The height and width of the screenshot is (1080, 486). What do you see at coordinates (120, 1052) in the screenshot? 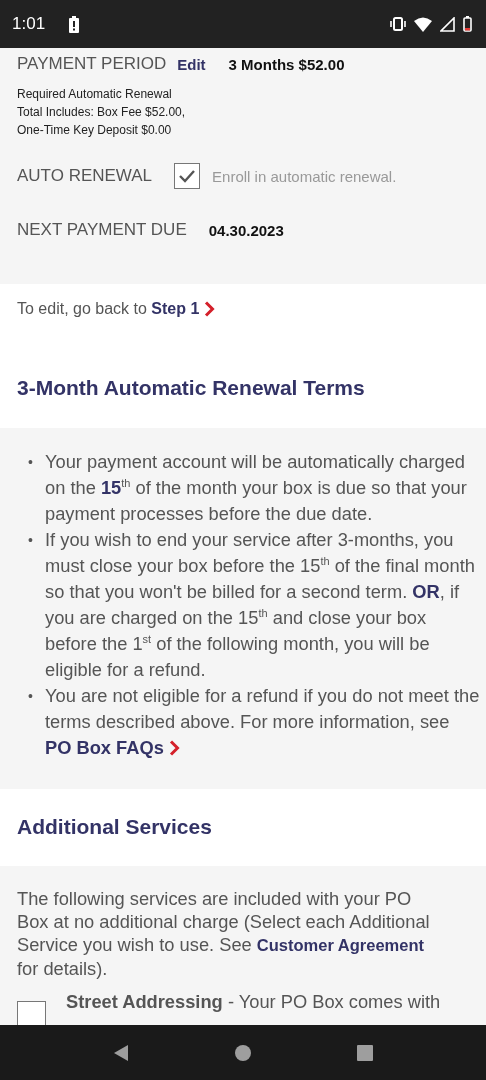
I see `back-icon` at bounding box center [120, 1052].